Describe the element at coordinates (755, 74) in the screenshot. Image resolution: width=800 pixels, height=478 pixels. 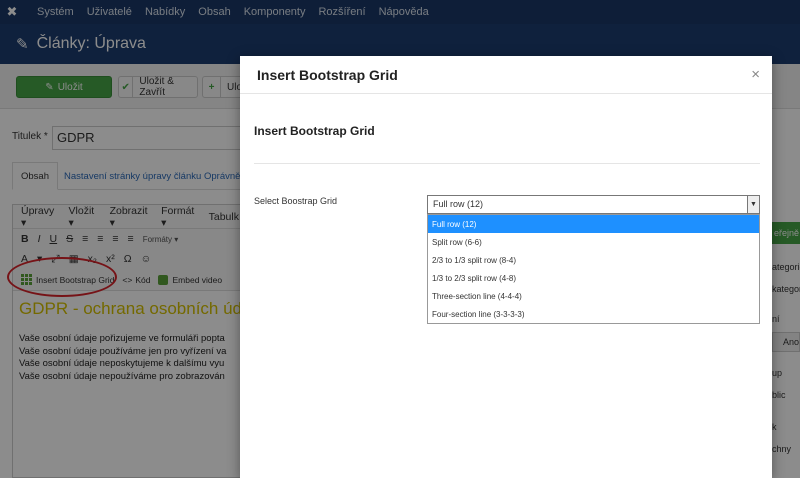
I see `close-icon: ×` at that location.